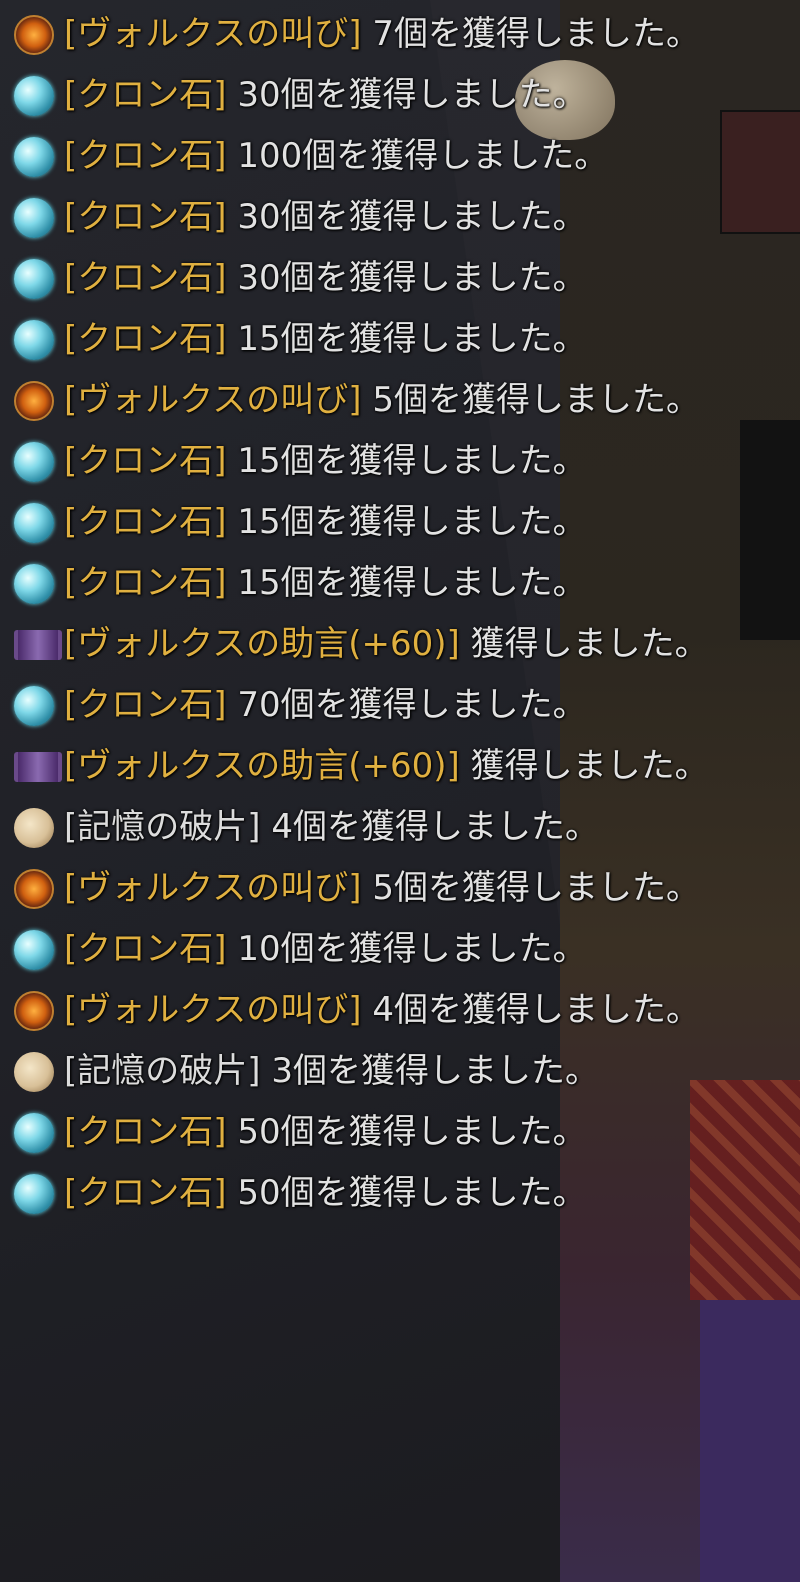 This screenshot has width=800, height=1582. I want to click on chat-message: [クロン石] 100個を獲得しました。, so click(394, 156).